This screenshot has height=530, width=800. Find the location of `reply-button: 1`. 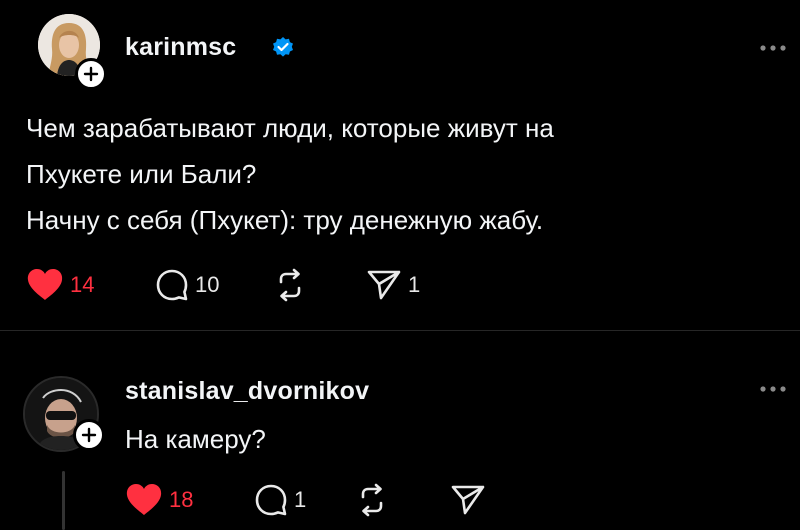

reply-button: 1 is located at coordinates (280, 500).